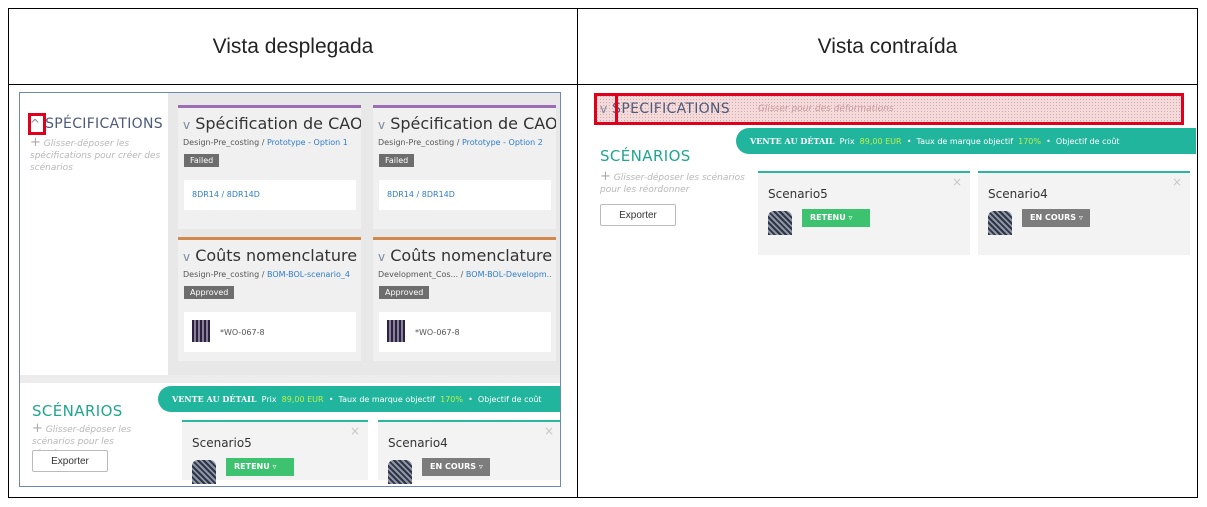 This screenshot has width=1207, height=507. What do you see at coordinates (887, 46) in the screenshot?
I see `header-collapsed: Vista contraída` at bounding box center [887, 46].